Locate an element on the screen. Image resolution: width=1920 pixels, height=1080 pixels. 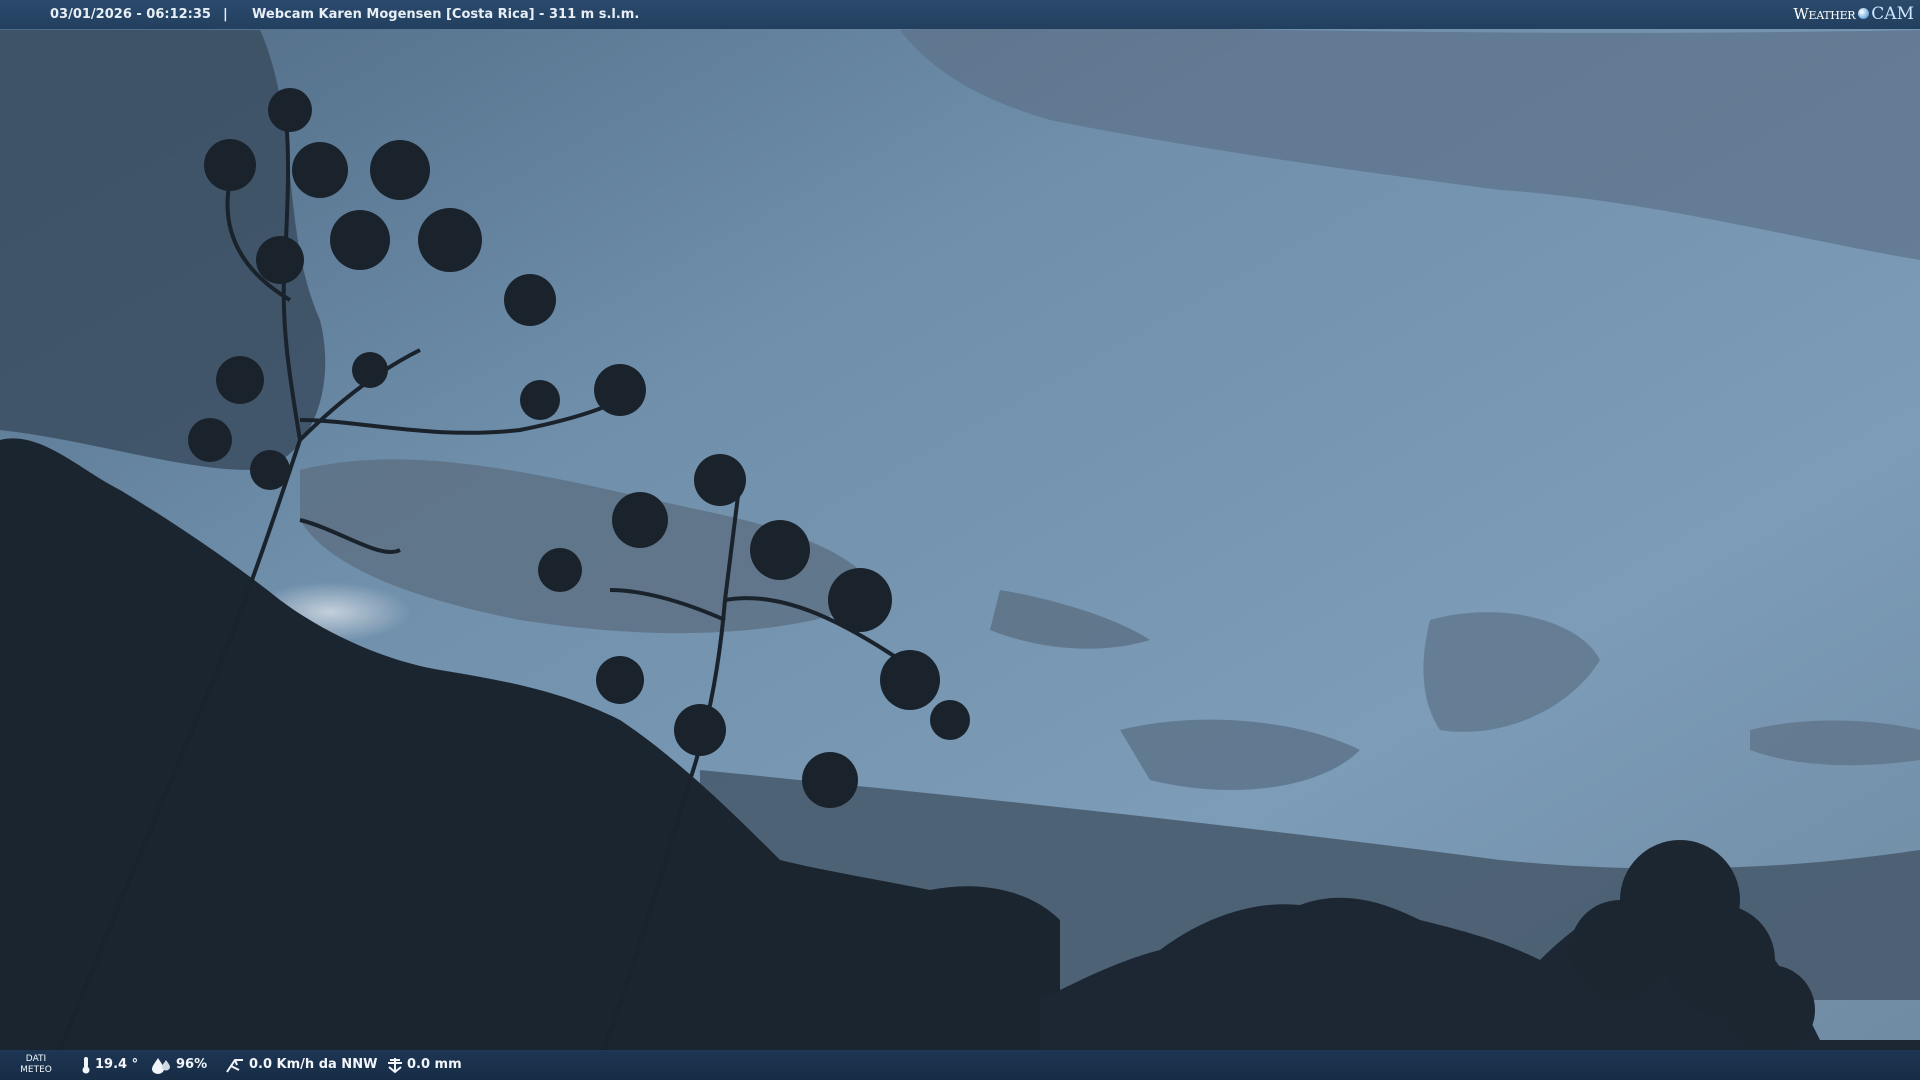
logo-word-weather: Weather is located at coordinates (1824, 14).